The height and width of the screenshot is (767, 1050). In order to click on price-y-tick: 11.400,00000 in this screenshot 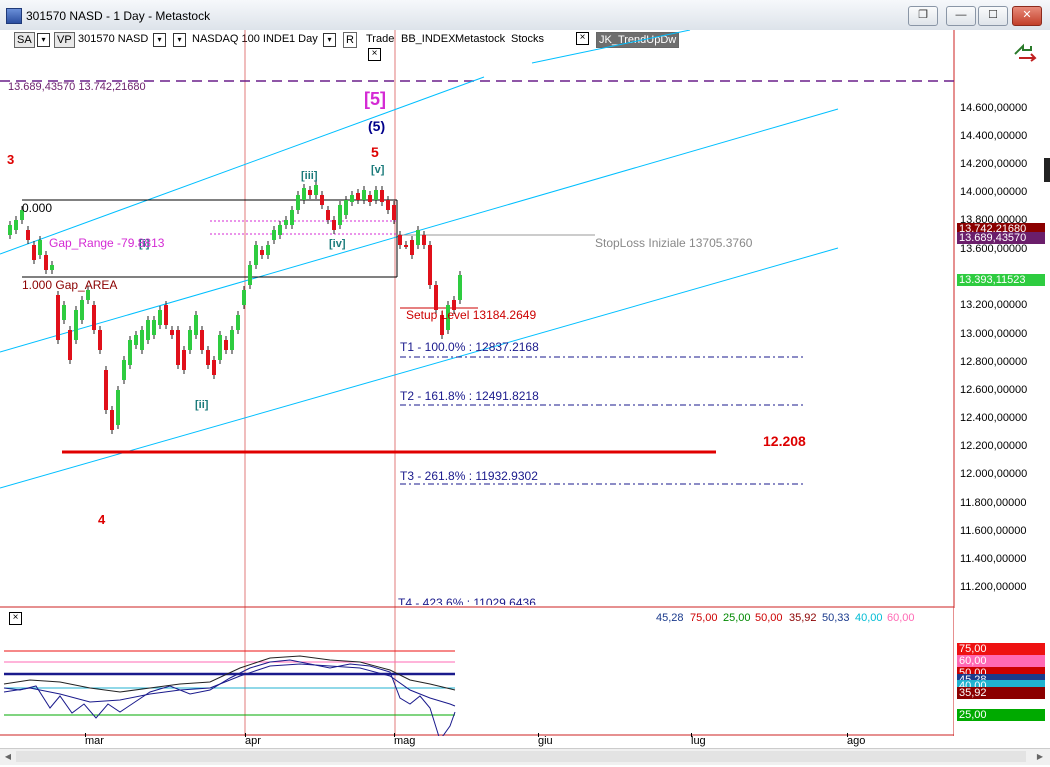, I will do `click(993, 559)`.